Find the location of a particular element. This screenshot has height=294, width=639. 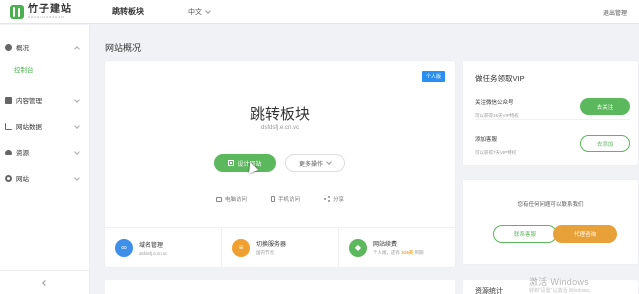

site-title: 跳转板块 is located at coordinates (279, 114).